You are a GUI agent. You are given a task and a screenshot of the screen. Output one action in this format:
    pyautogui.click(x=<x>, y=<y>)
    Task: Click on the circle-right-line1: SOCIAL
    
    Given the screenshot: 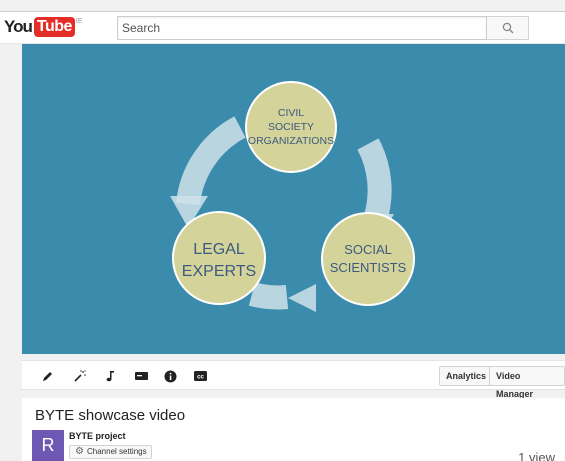 What is the action you would take?
    pyautogui.click(x=368, y=249)
    